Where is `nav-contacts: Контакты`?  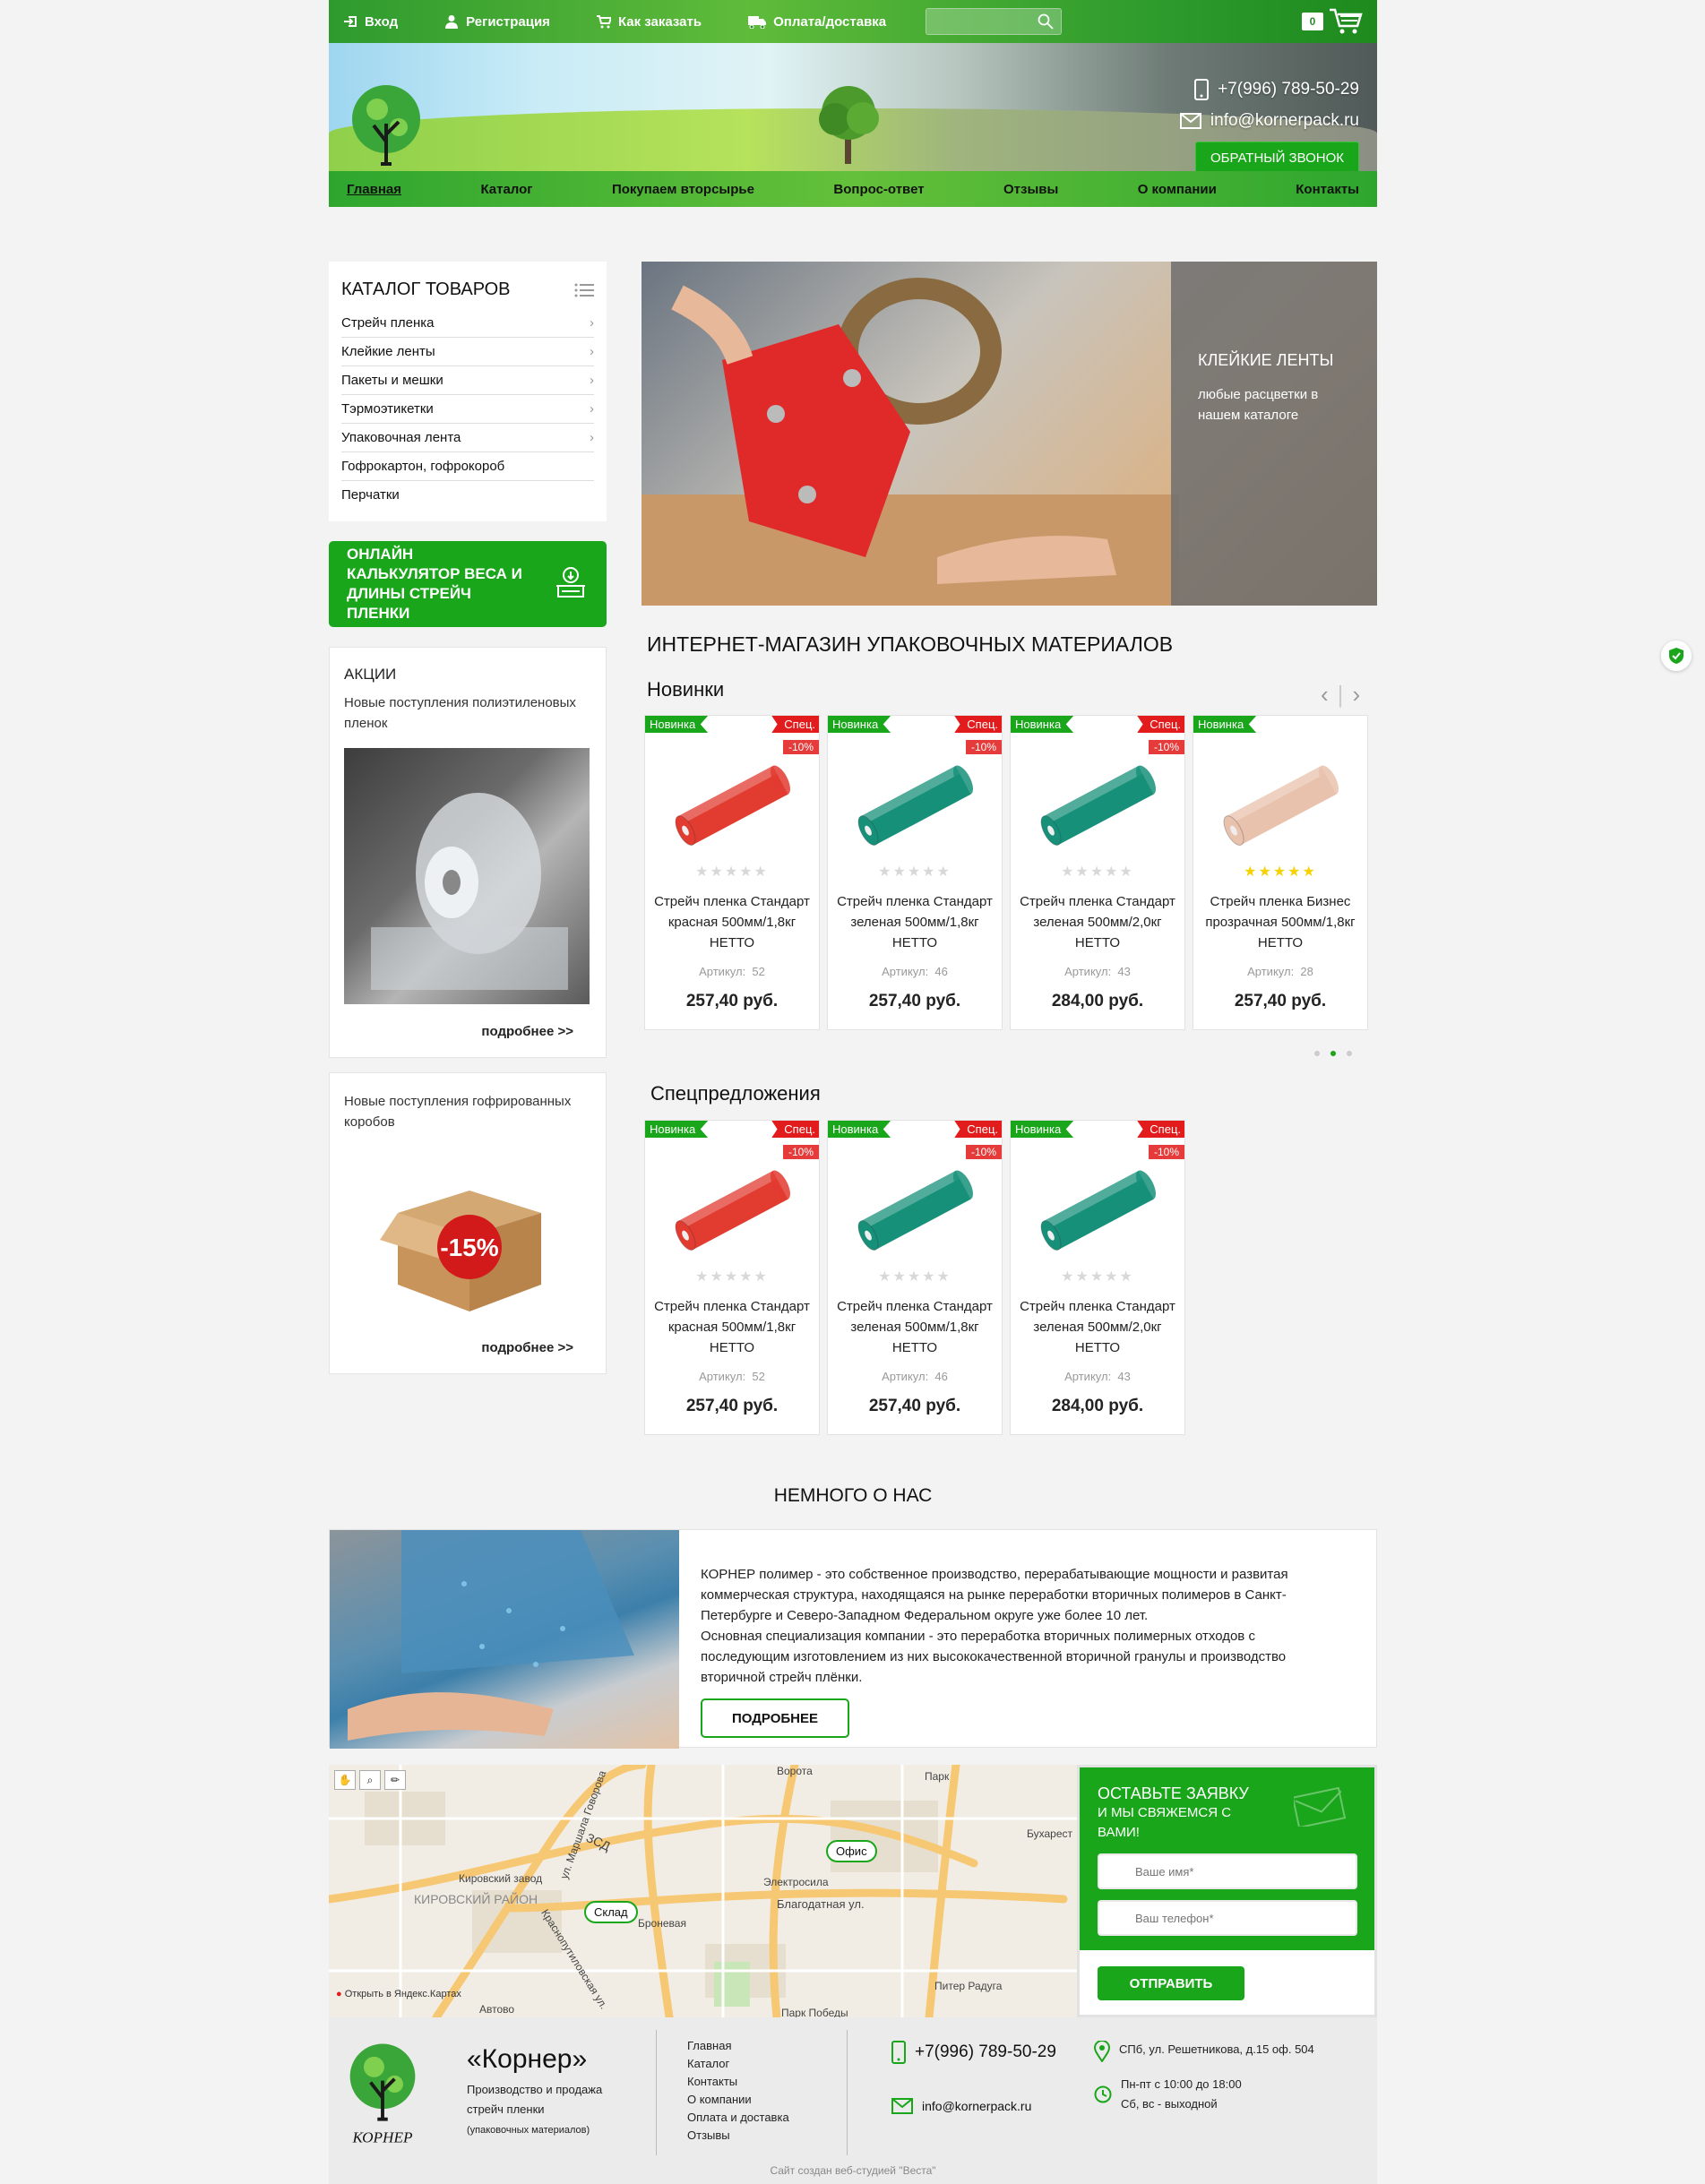 nav-contacts: Контакты is located at coordinates (1328, 189).